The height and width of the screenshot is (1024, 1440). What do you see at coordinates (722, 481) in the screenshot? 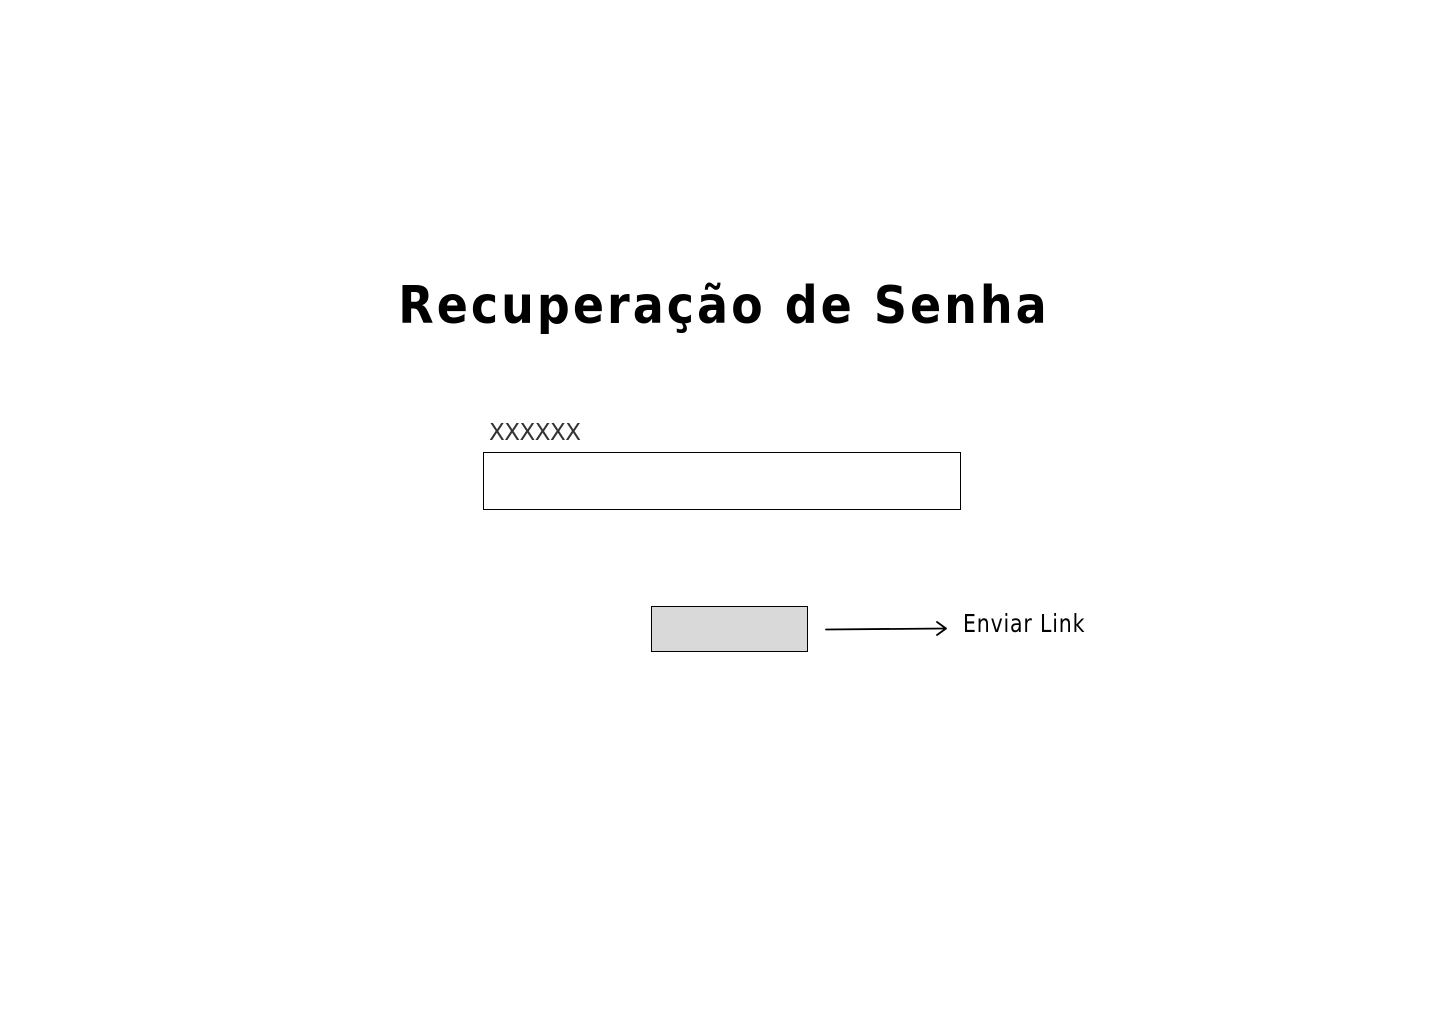
I see `recovery-input` at bounding box center [722, 481].